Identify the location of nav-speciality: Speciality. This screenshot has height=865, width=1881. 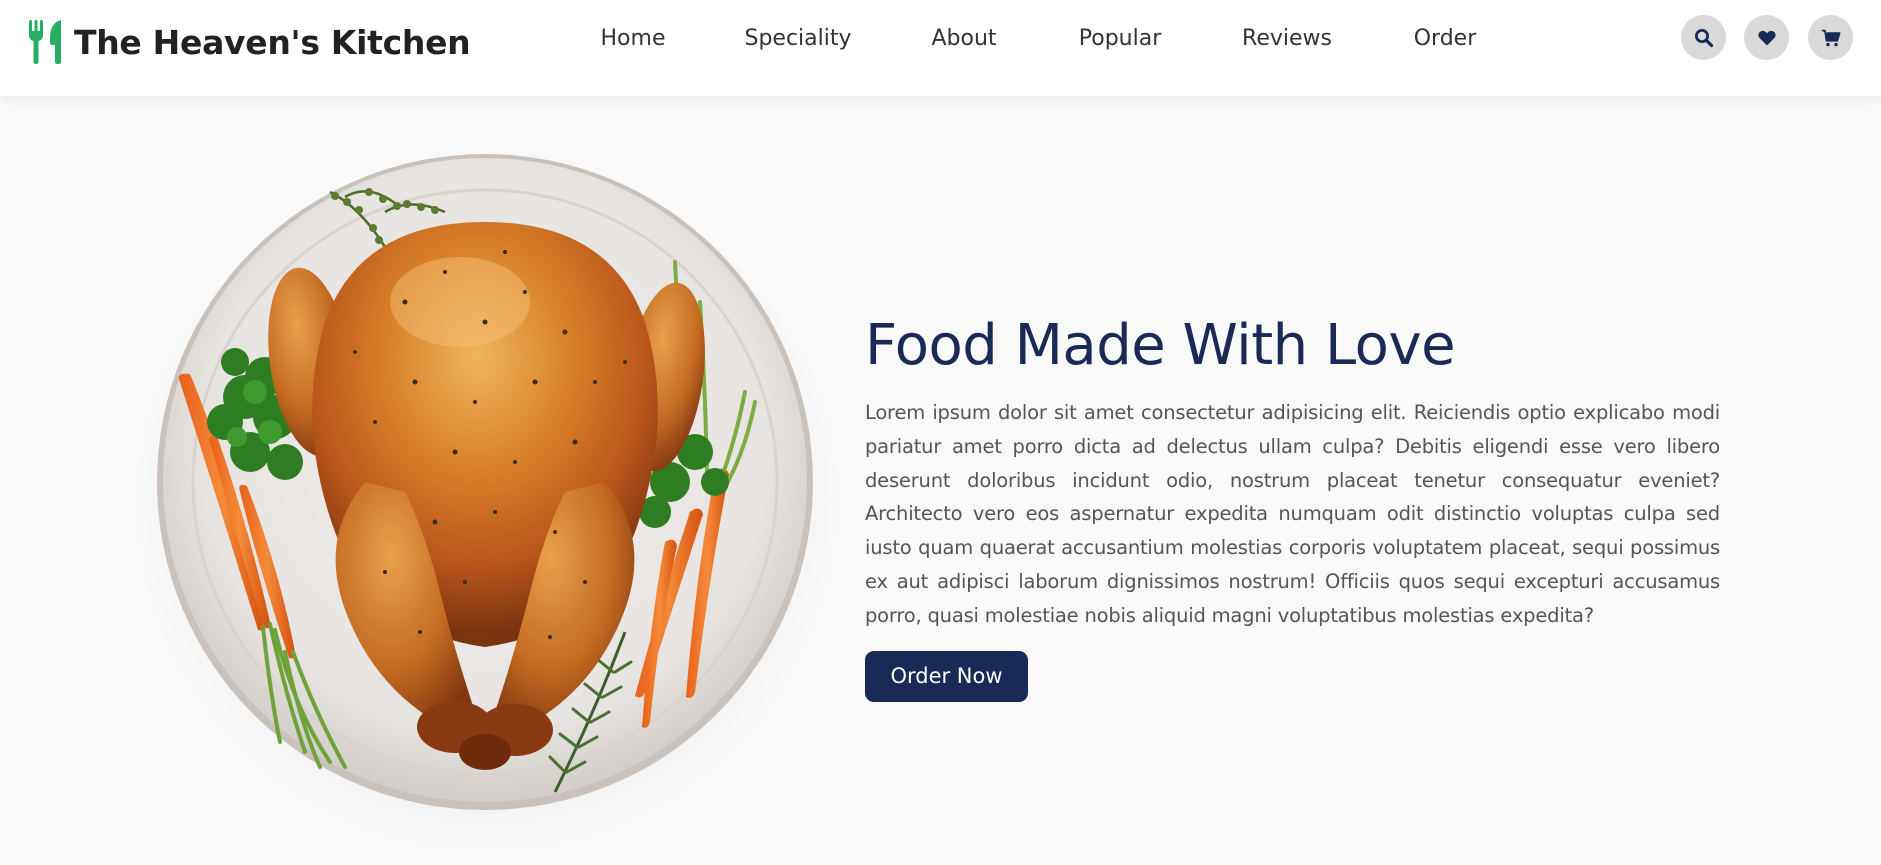
(797, 38).